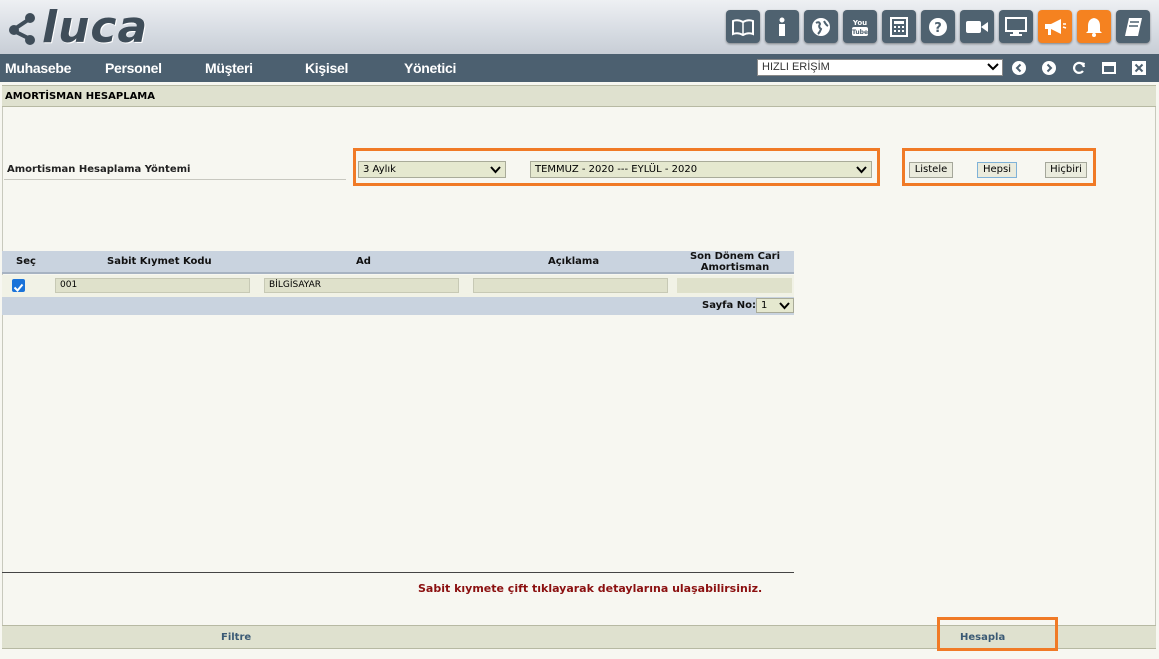  I want to click on column-header-description: Açıklama, so click(573, 261).